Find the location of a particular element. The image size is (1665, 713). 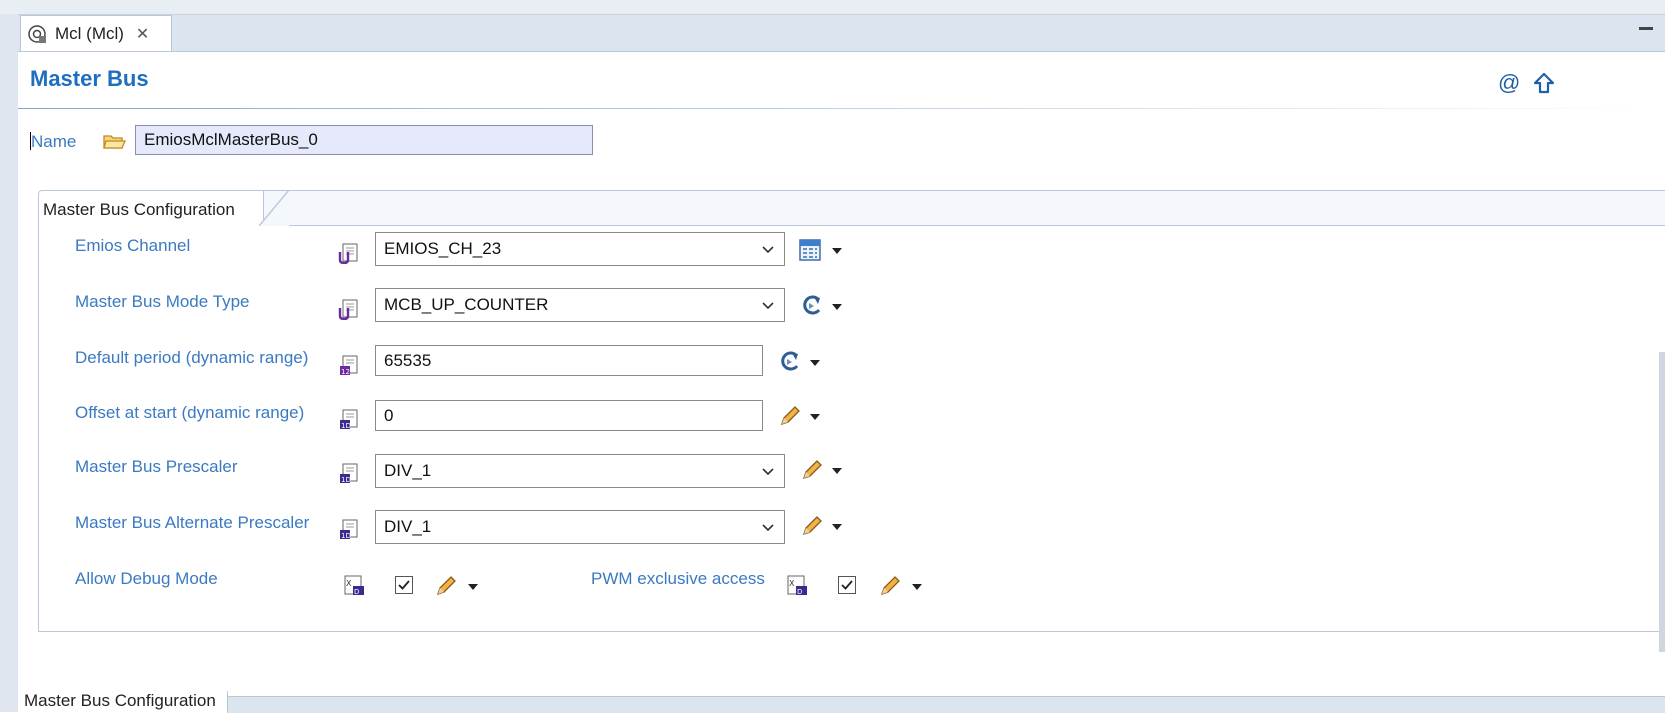

prescaler-combo: DIV_1 is located at coordinates (580, 471).